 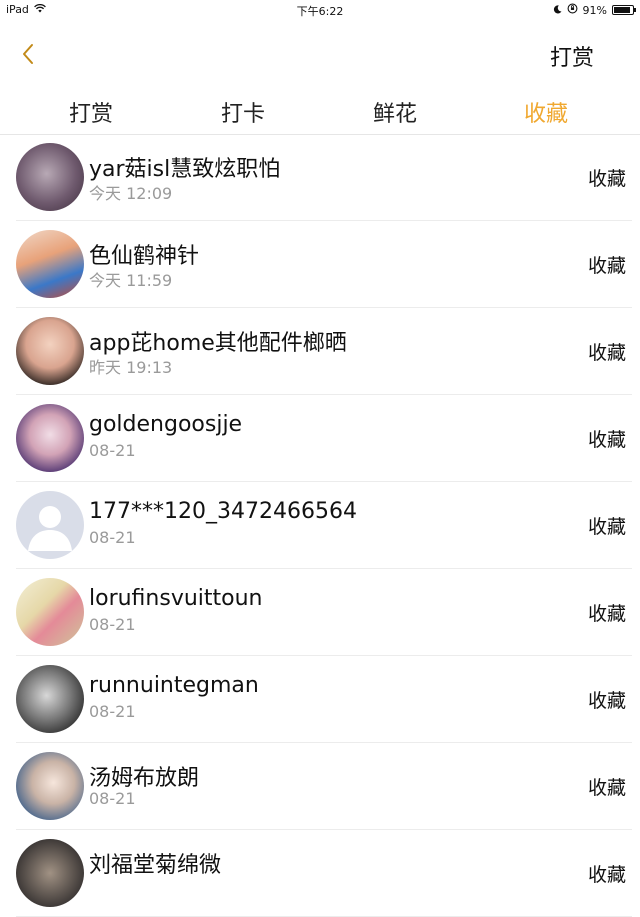 I want to click on battery-percent: 91%, so click(x=594, y=10).